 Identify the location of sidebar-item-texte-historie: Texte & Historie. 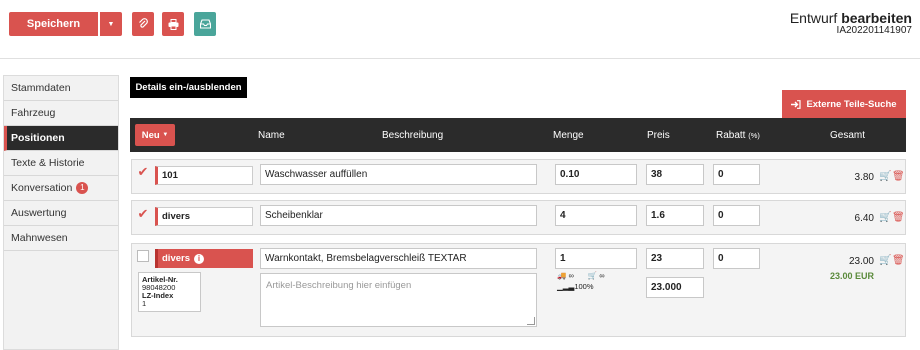
(61, 163).